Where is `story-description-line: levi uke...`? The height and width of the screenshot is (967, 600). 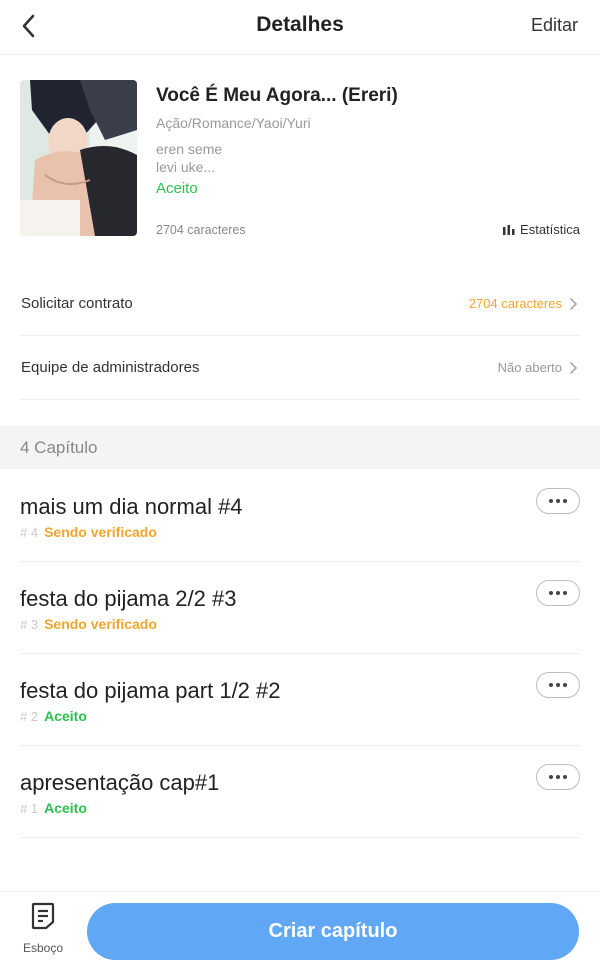 story-description-line: levi uke... is located at coordinates (186, 167).